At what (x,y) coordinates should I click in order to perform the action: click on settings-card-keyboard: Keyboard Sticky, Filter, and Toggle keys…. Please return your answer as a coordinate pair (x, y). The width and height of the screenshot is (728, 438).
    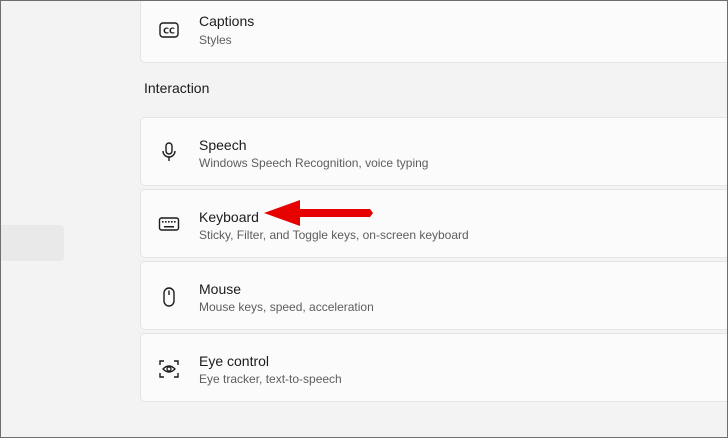
    Looking at the image, I should click on (434, 223).